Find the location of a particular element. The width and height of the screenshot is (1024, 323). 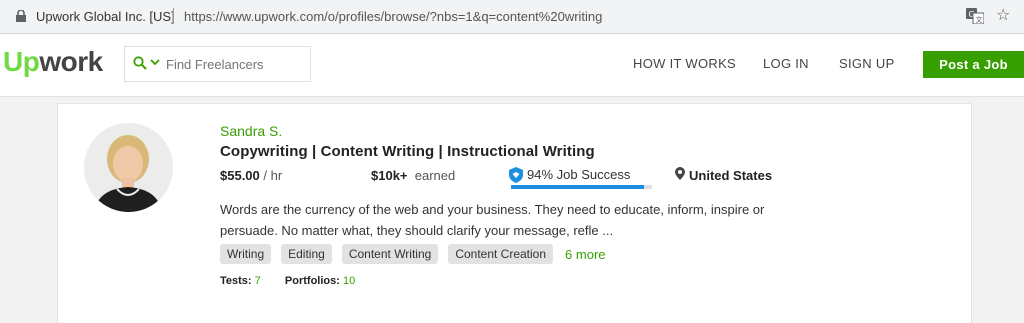

freelancer-country: United States is located at coordinates (731, 175).